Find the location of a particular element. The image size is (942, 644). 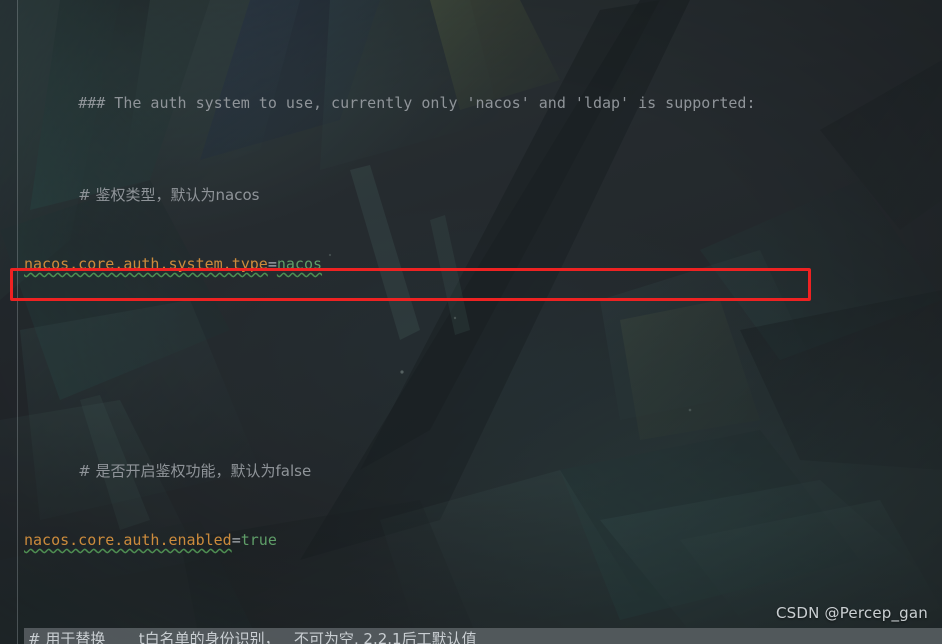

comment-text: # 是否开启鉴权功能，默认为false is located at coordinates (195, 471).